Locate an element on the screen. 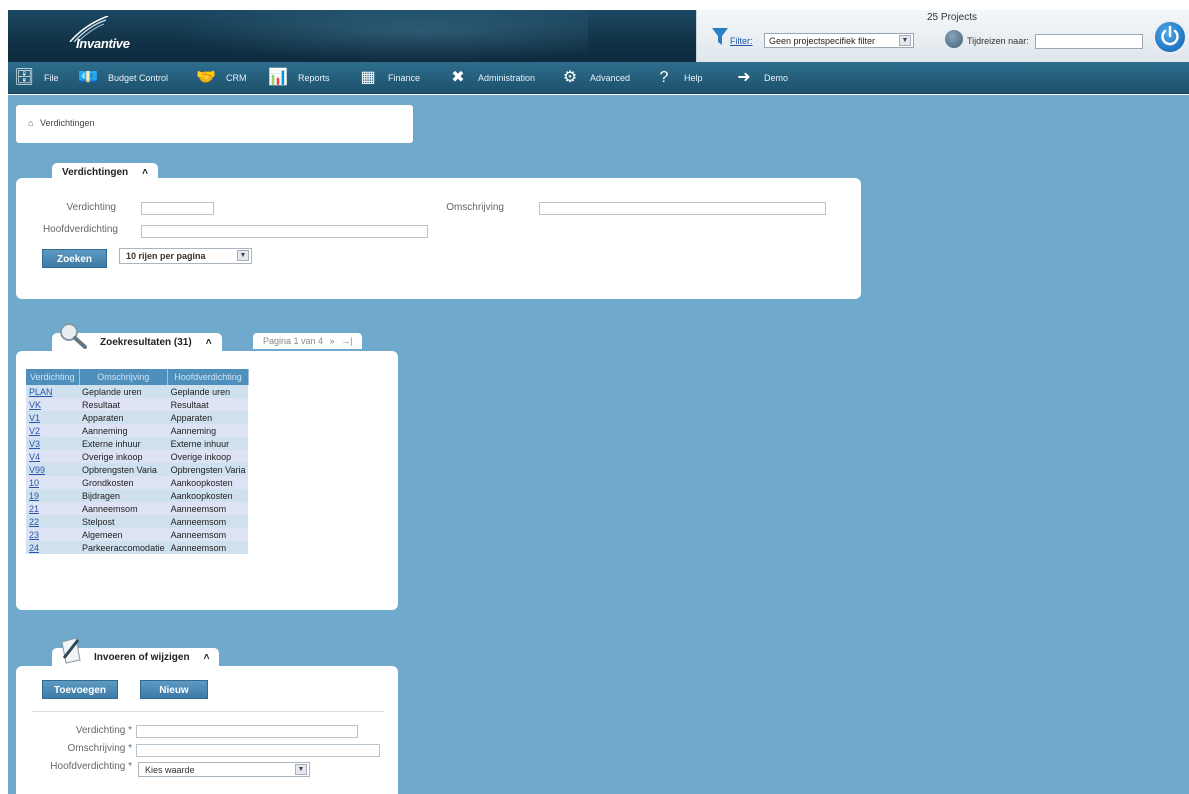  invantive-logo: Invantive is located at coordinates (103, 36).